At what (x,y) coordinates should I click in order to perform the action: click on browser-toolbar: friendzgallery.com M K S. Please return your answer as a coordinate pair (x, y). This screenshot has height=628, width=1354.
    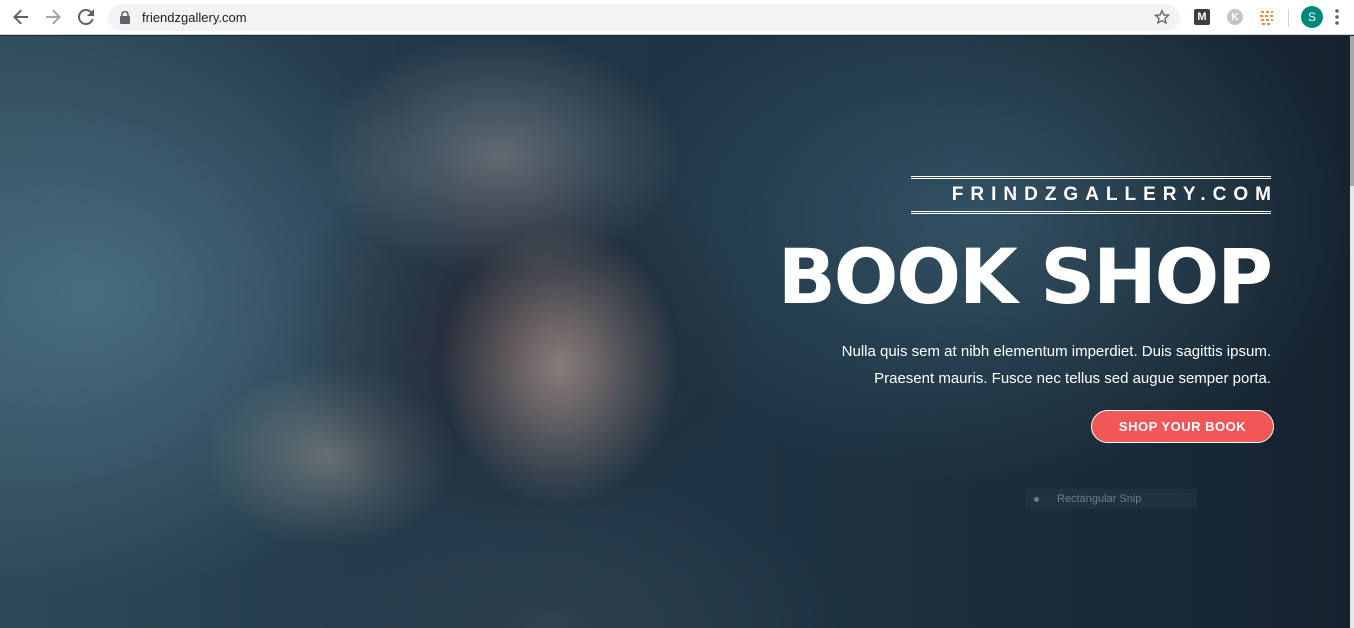
    Looking at the image, I should click on (677, 17).